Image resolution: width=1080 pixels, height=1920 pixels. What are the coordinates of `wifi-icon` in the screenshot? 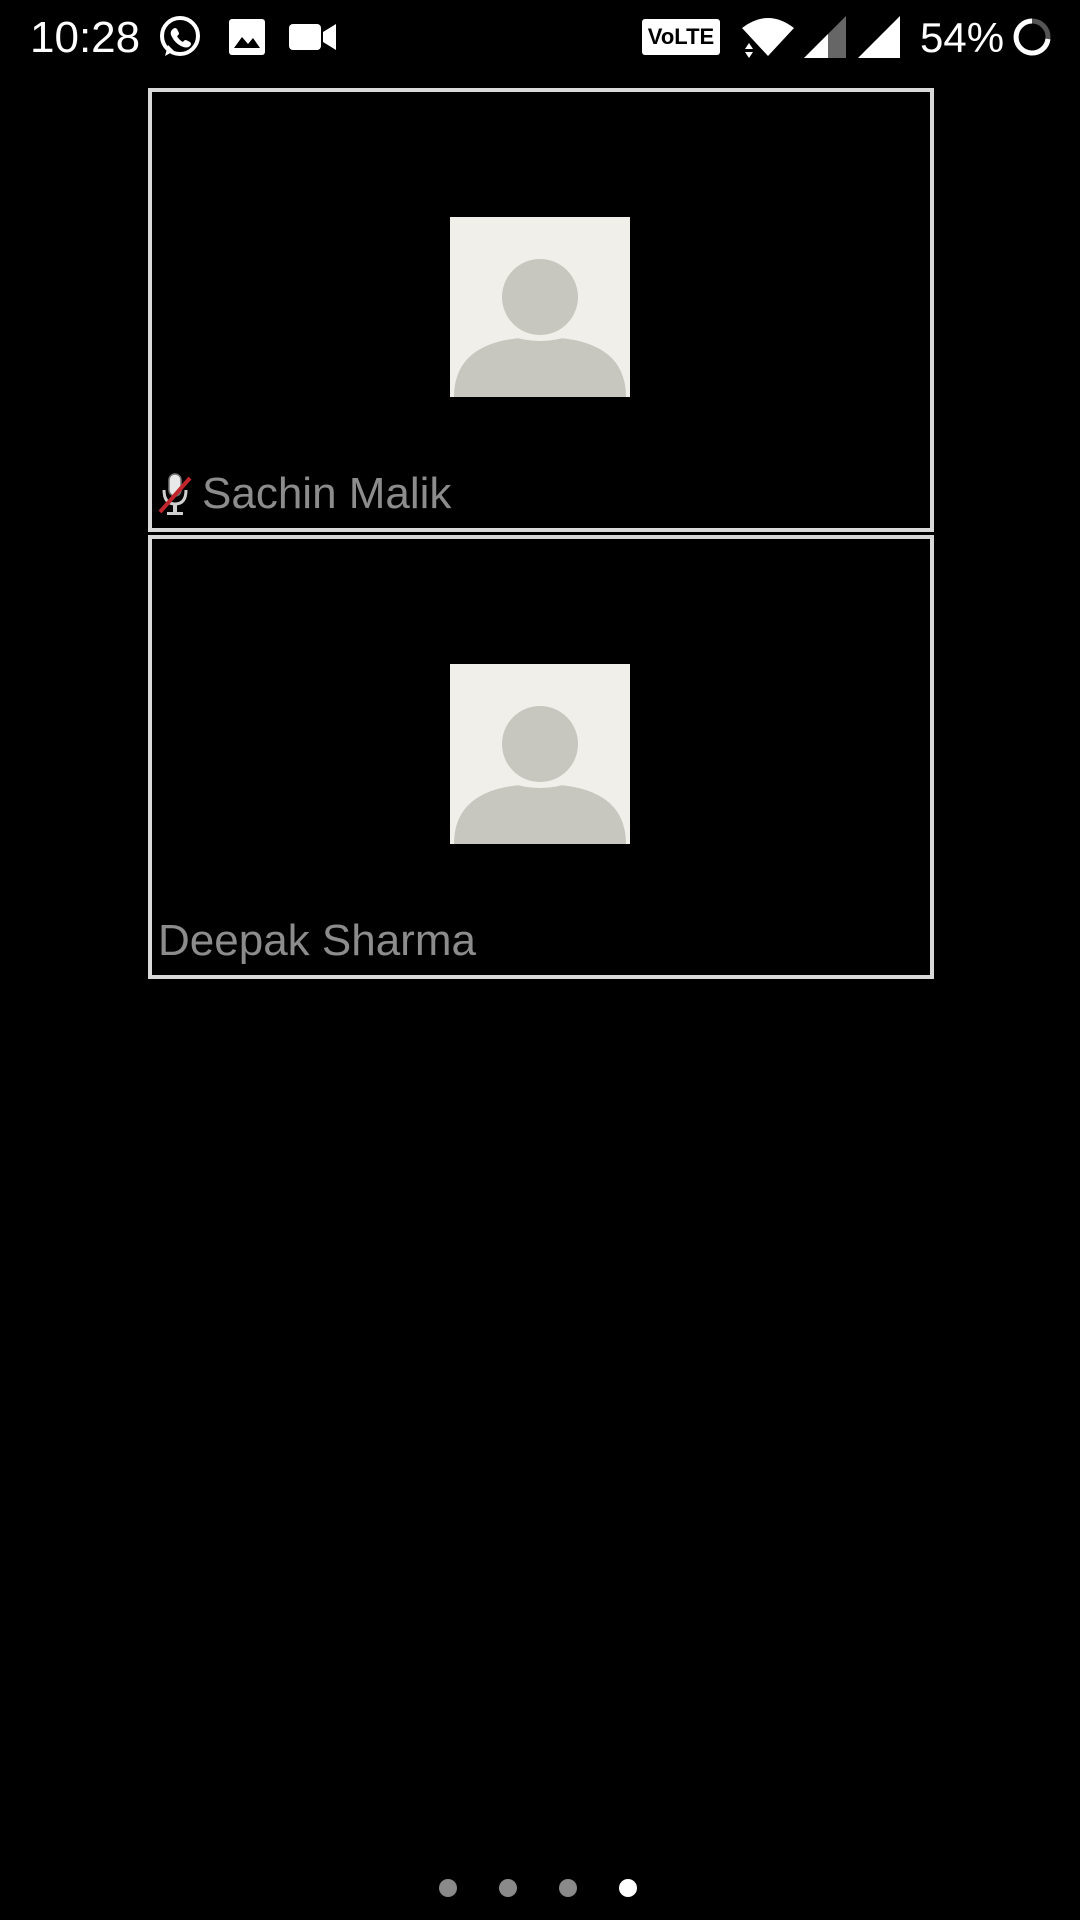 It's located at (768, 38).